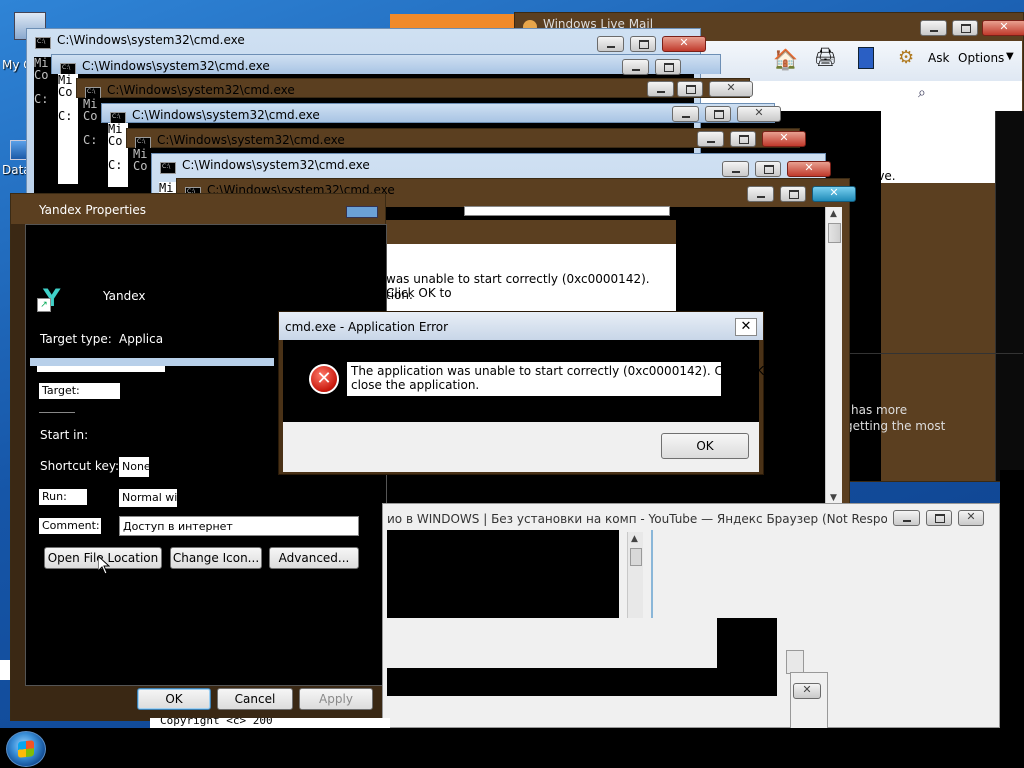 The image size is (1024, 768). I want to click on ie-close-button, so click(1003, 28).